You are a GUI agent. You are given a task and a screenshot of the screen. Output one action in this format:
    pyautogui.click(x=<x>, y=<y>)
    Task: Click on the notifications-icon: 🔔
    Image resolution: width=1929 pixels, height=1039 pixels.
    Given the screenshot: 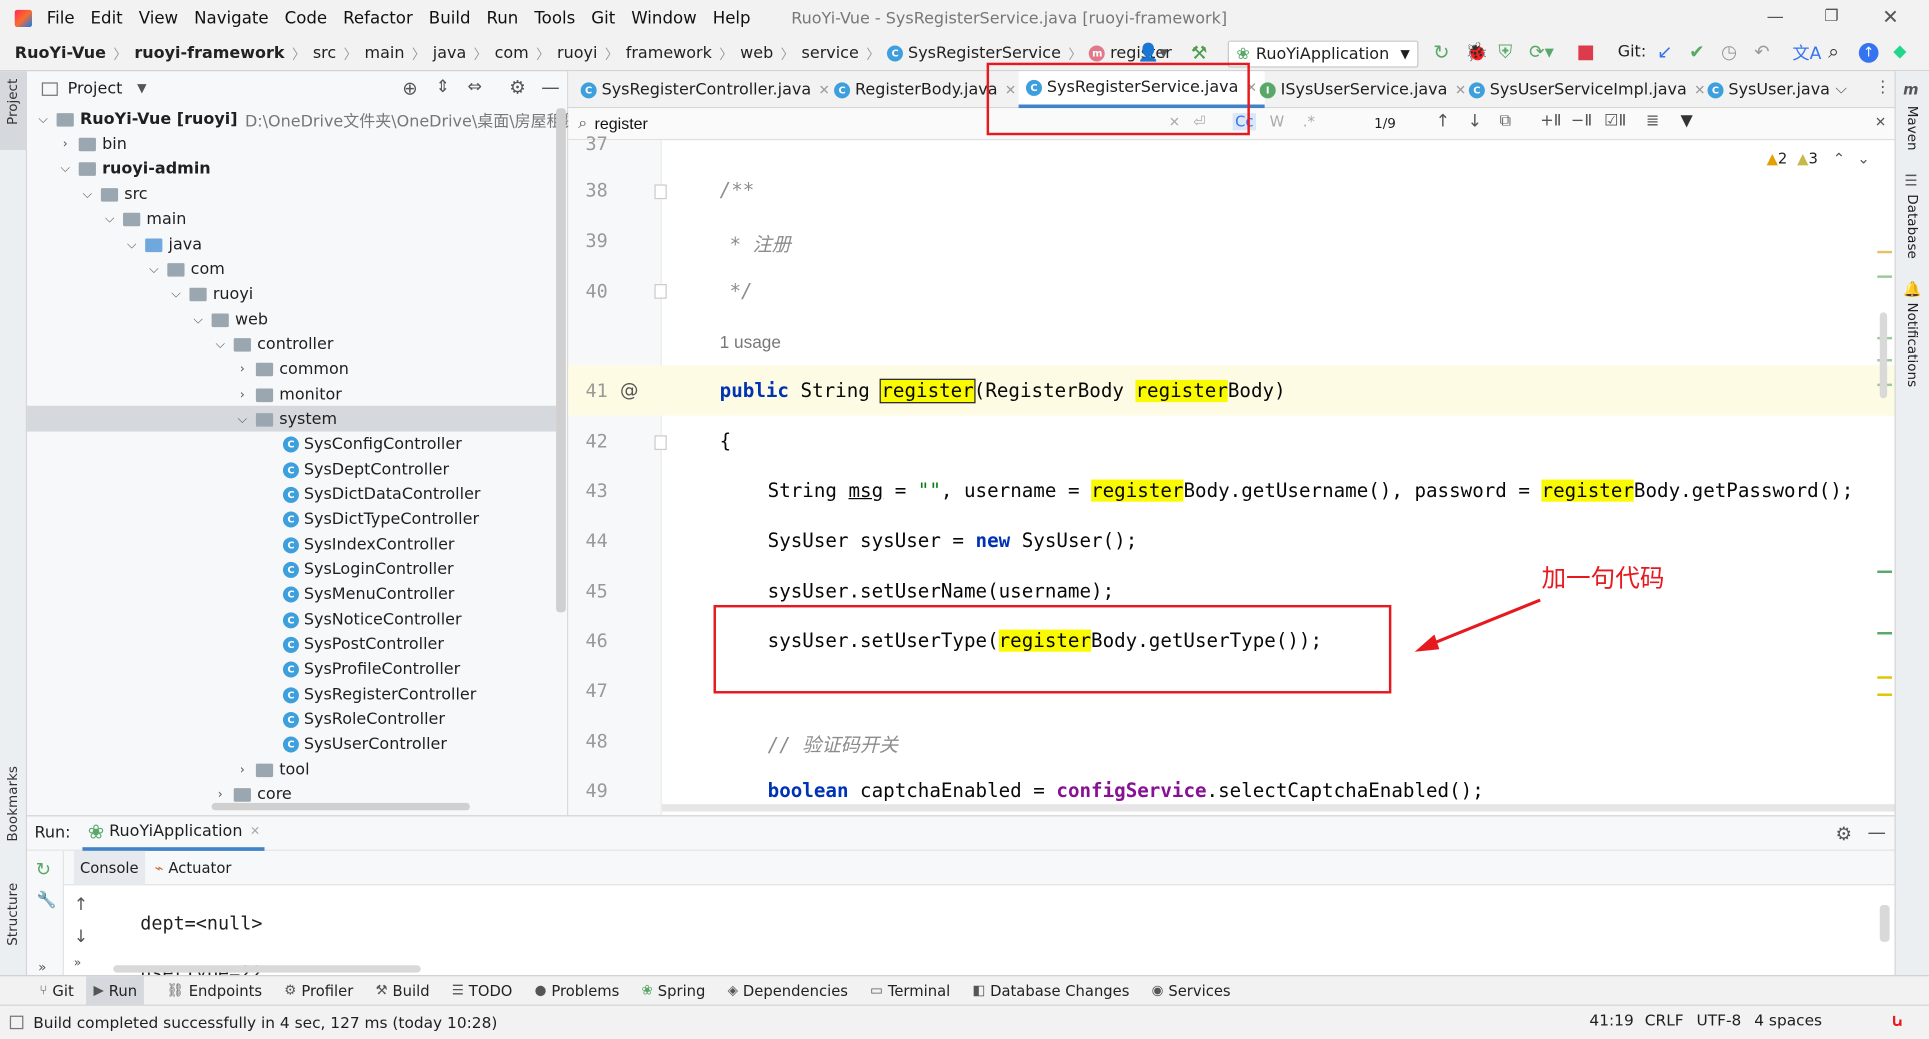 What is the action you would take?
    pyautogui.click(x=1912, y=288)
    